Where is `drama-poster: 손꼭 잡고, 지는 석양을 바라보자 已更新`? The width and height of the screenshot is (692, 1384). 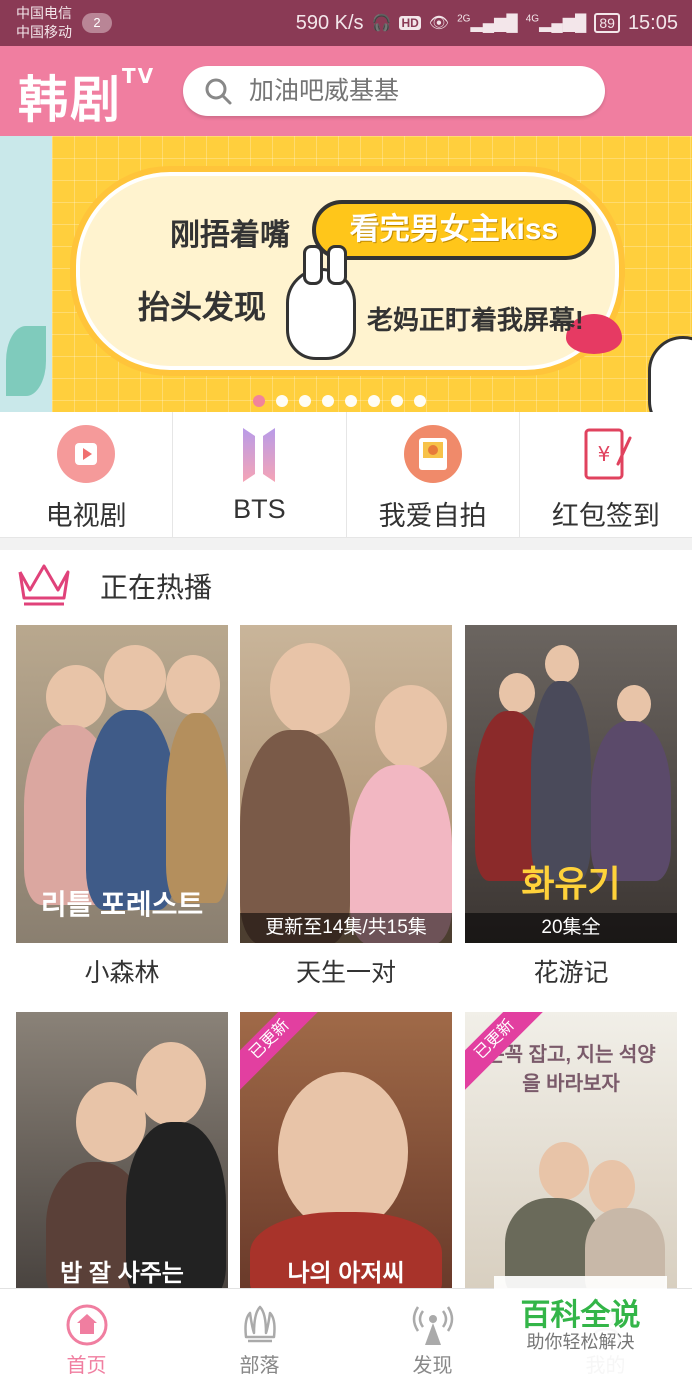
drama-poster: 손꼭 잡고, 지는 석양을 바라보자 已更新 is located at coordinates (571, 1150).